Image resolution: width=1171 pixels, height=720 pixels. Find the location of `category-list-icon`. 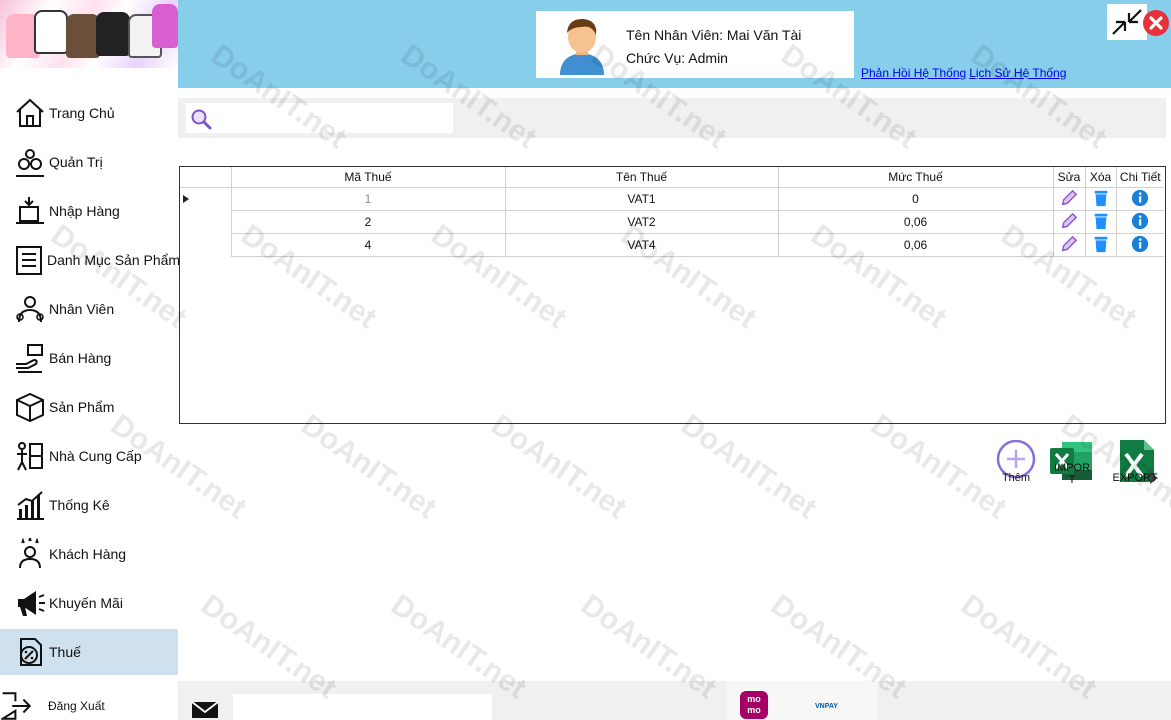

category-list-icon is located at coordinates (29, 260).